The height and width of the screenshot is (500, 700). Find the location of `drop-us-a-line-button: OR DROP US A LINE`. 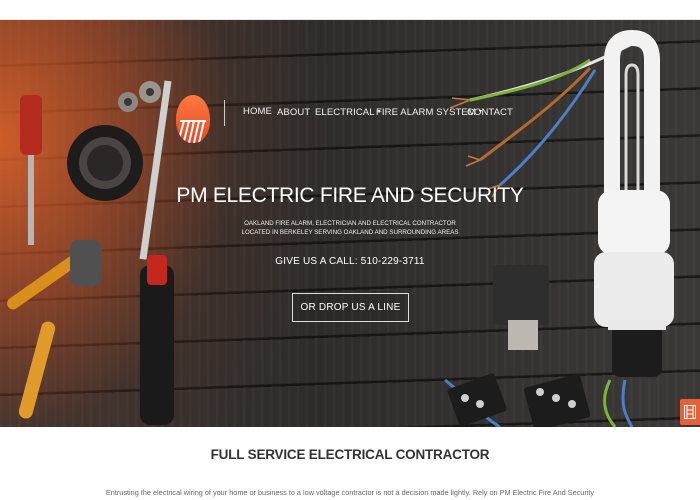

drop-us-a-line-button: OR DROP US A LINE is located at coordinates (350, 307).